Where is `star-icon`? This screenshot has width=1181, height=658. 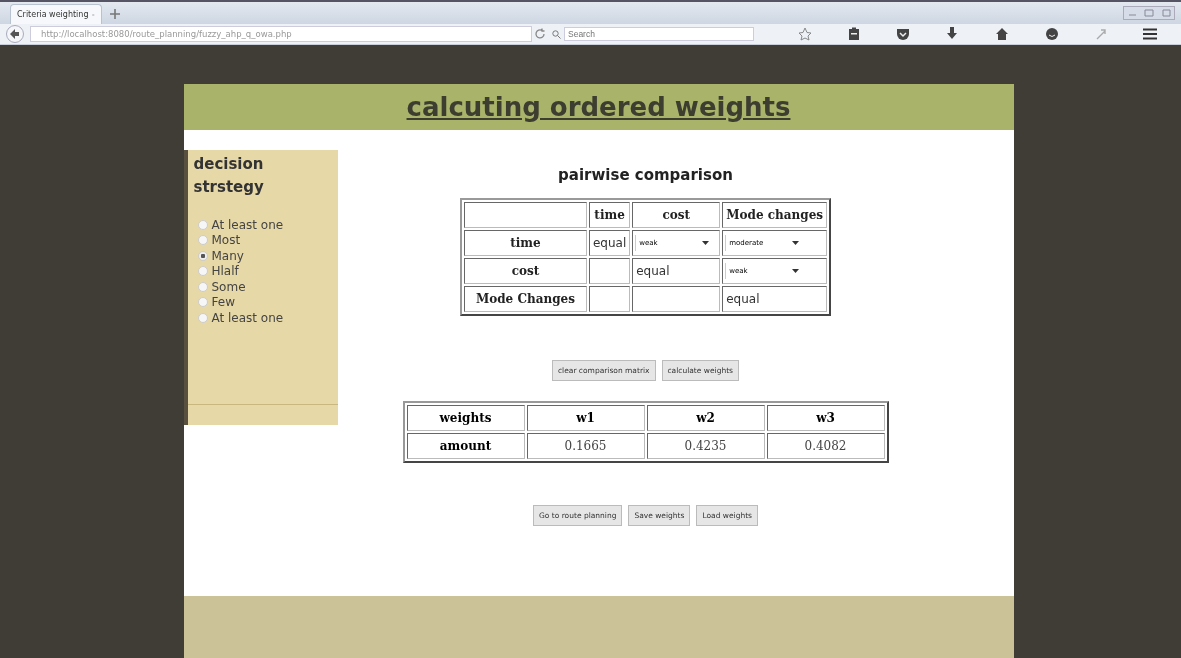 star-icon is located at coordinates (805, 34).